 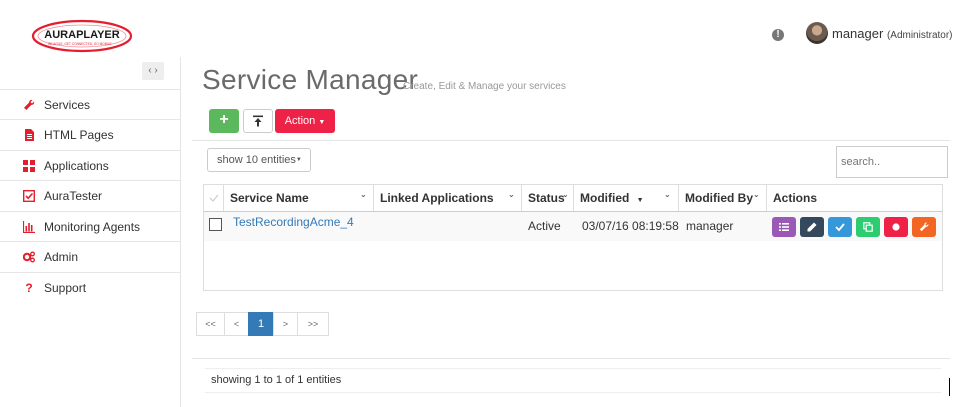 I want to click on sidebar-item-label: Support, so click(x=65, y=287).